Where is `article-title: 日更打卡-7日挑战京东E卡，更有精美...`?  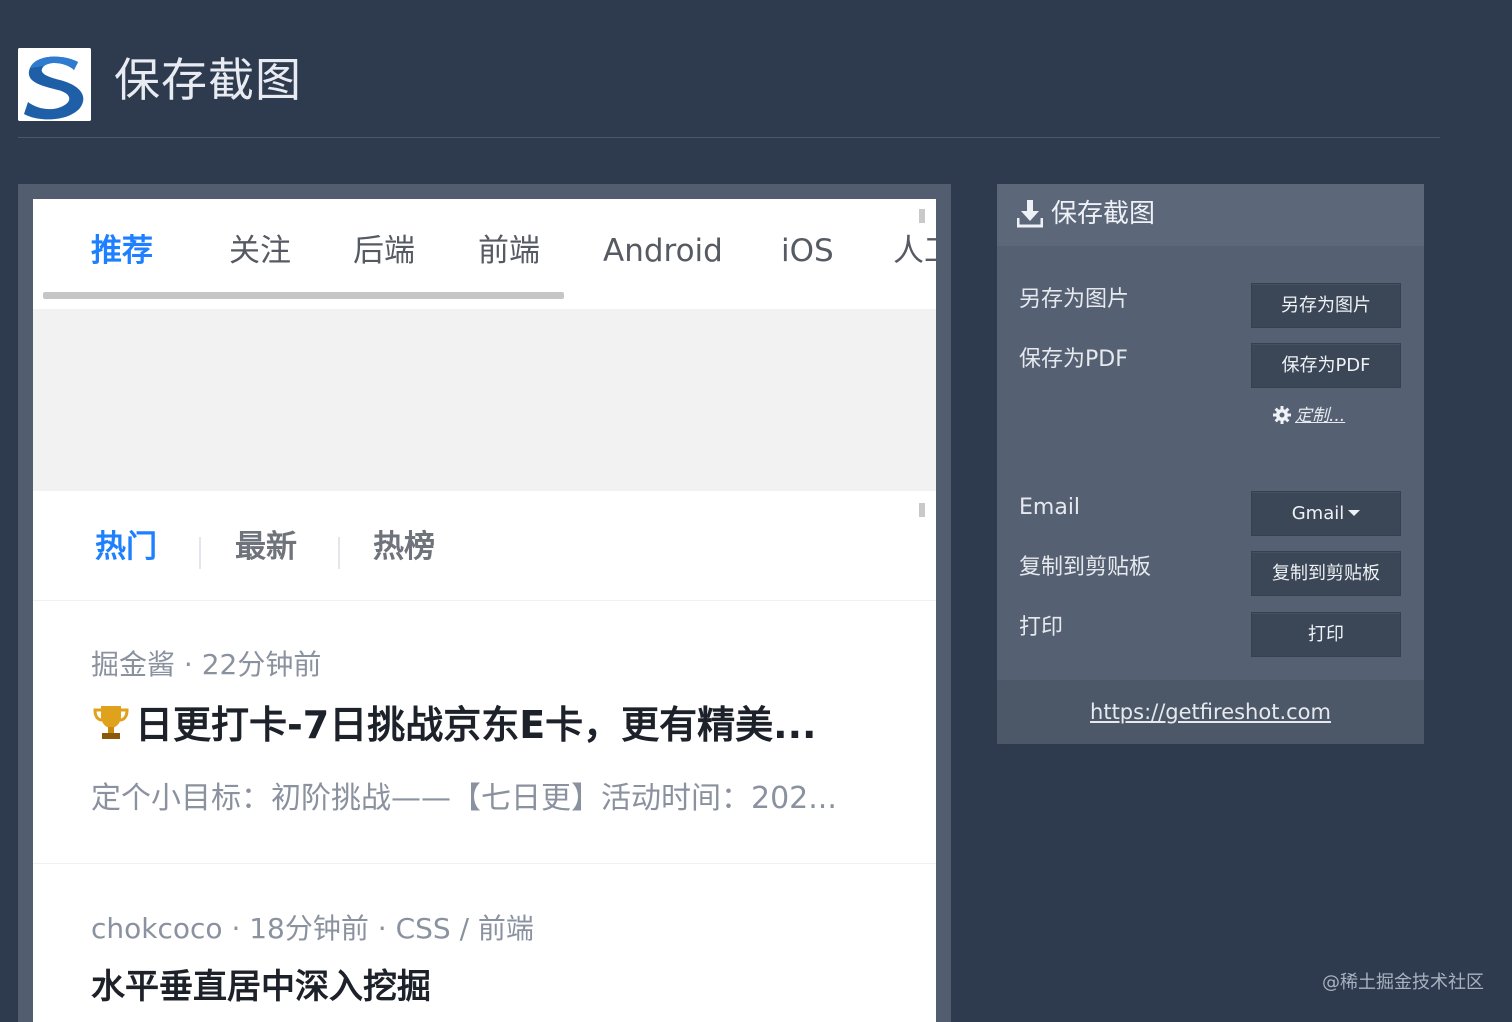
article-title: 日更打卡-7日挑战京东E卡，更有精美... is located at coordinates (453, 725).